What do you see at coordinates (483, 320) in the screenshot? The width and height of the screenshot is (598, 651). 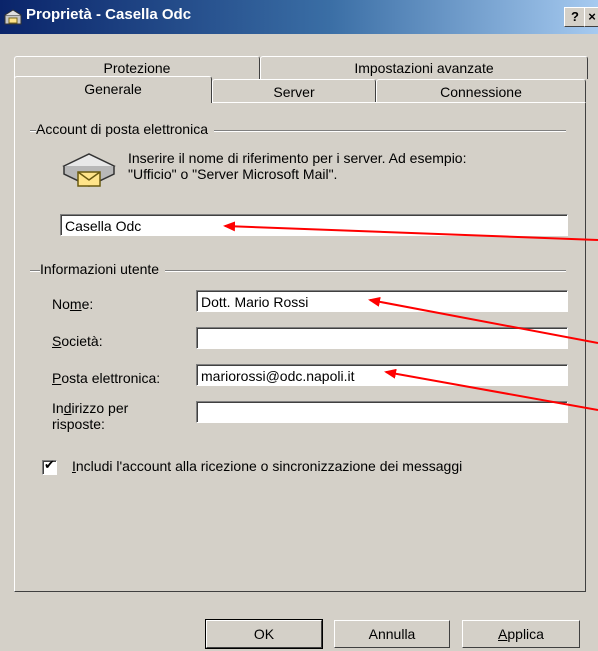 I see `annotation-arrow-name` at bounding box center [483, 320].